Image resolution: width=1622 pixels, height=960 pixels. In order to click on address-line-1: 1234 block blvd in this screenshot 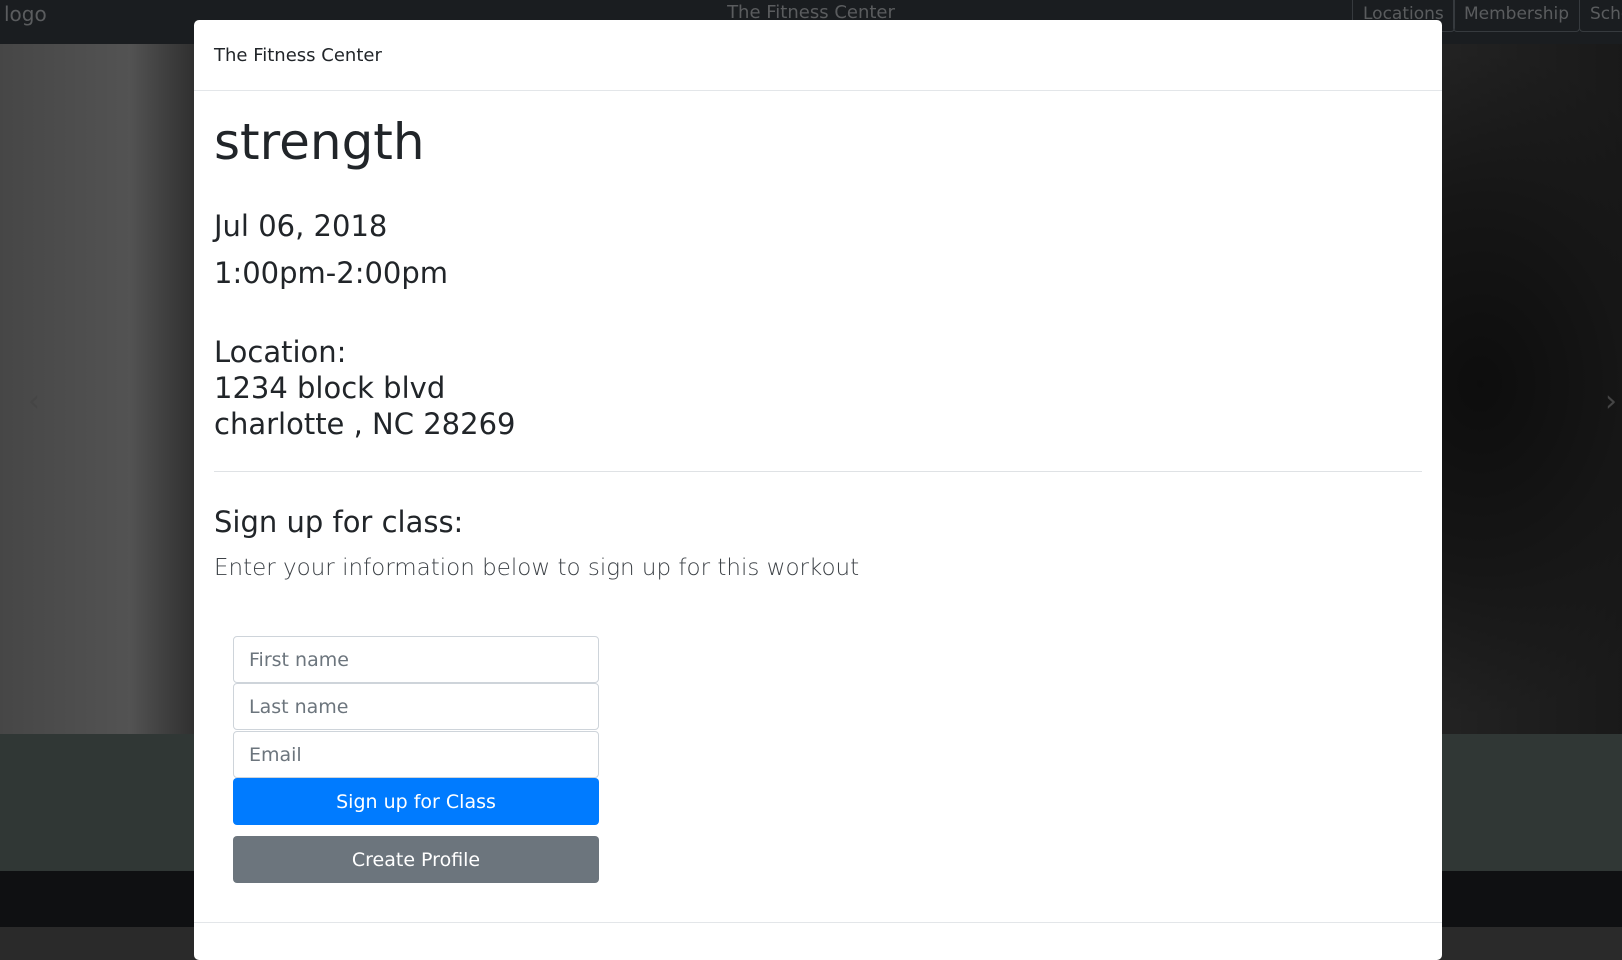, I will do `click(330, 388)`.